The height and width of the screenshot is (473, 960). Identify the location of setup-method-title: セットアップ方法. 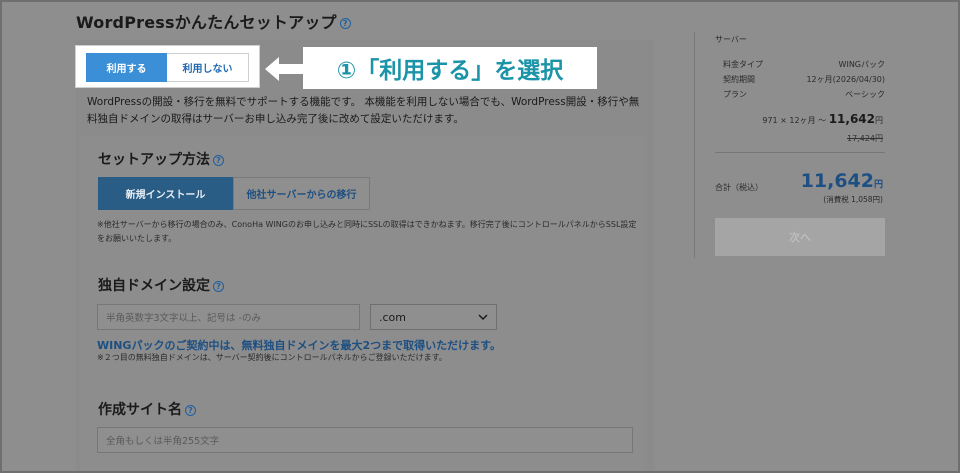
(154, 160).